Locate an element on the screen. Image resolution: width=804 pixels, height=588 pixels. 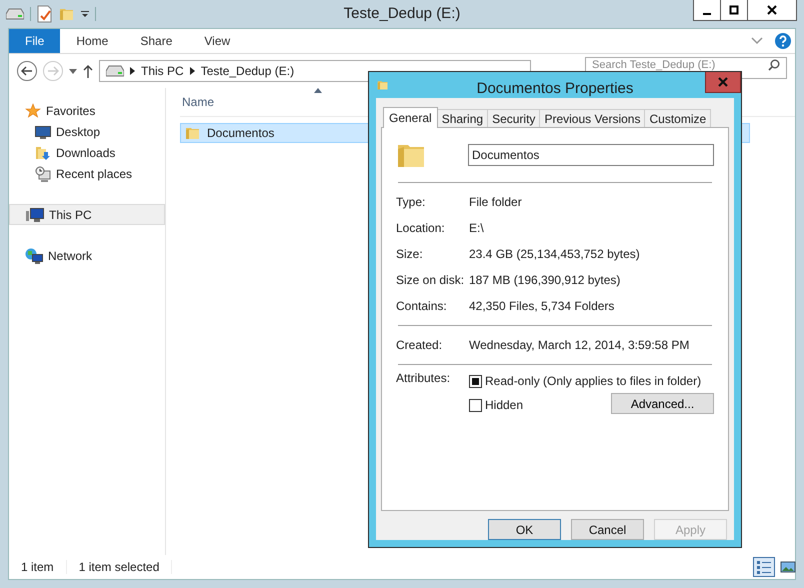
dialog-title: Documentos Properties is located at coordinates (555, 88).